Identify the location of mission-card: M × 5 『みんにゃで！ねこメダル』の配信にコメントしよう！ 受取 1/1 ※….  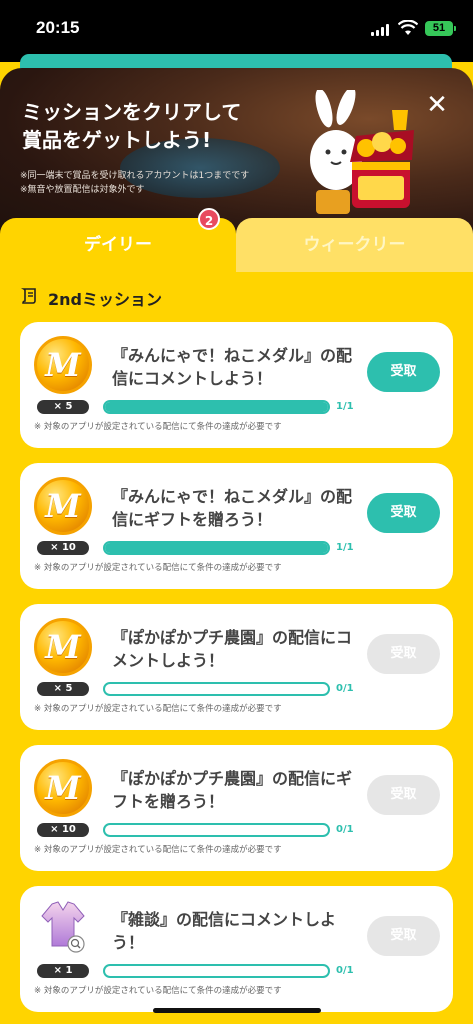
(236, 385).